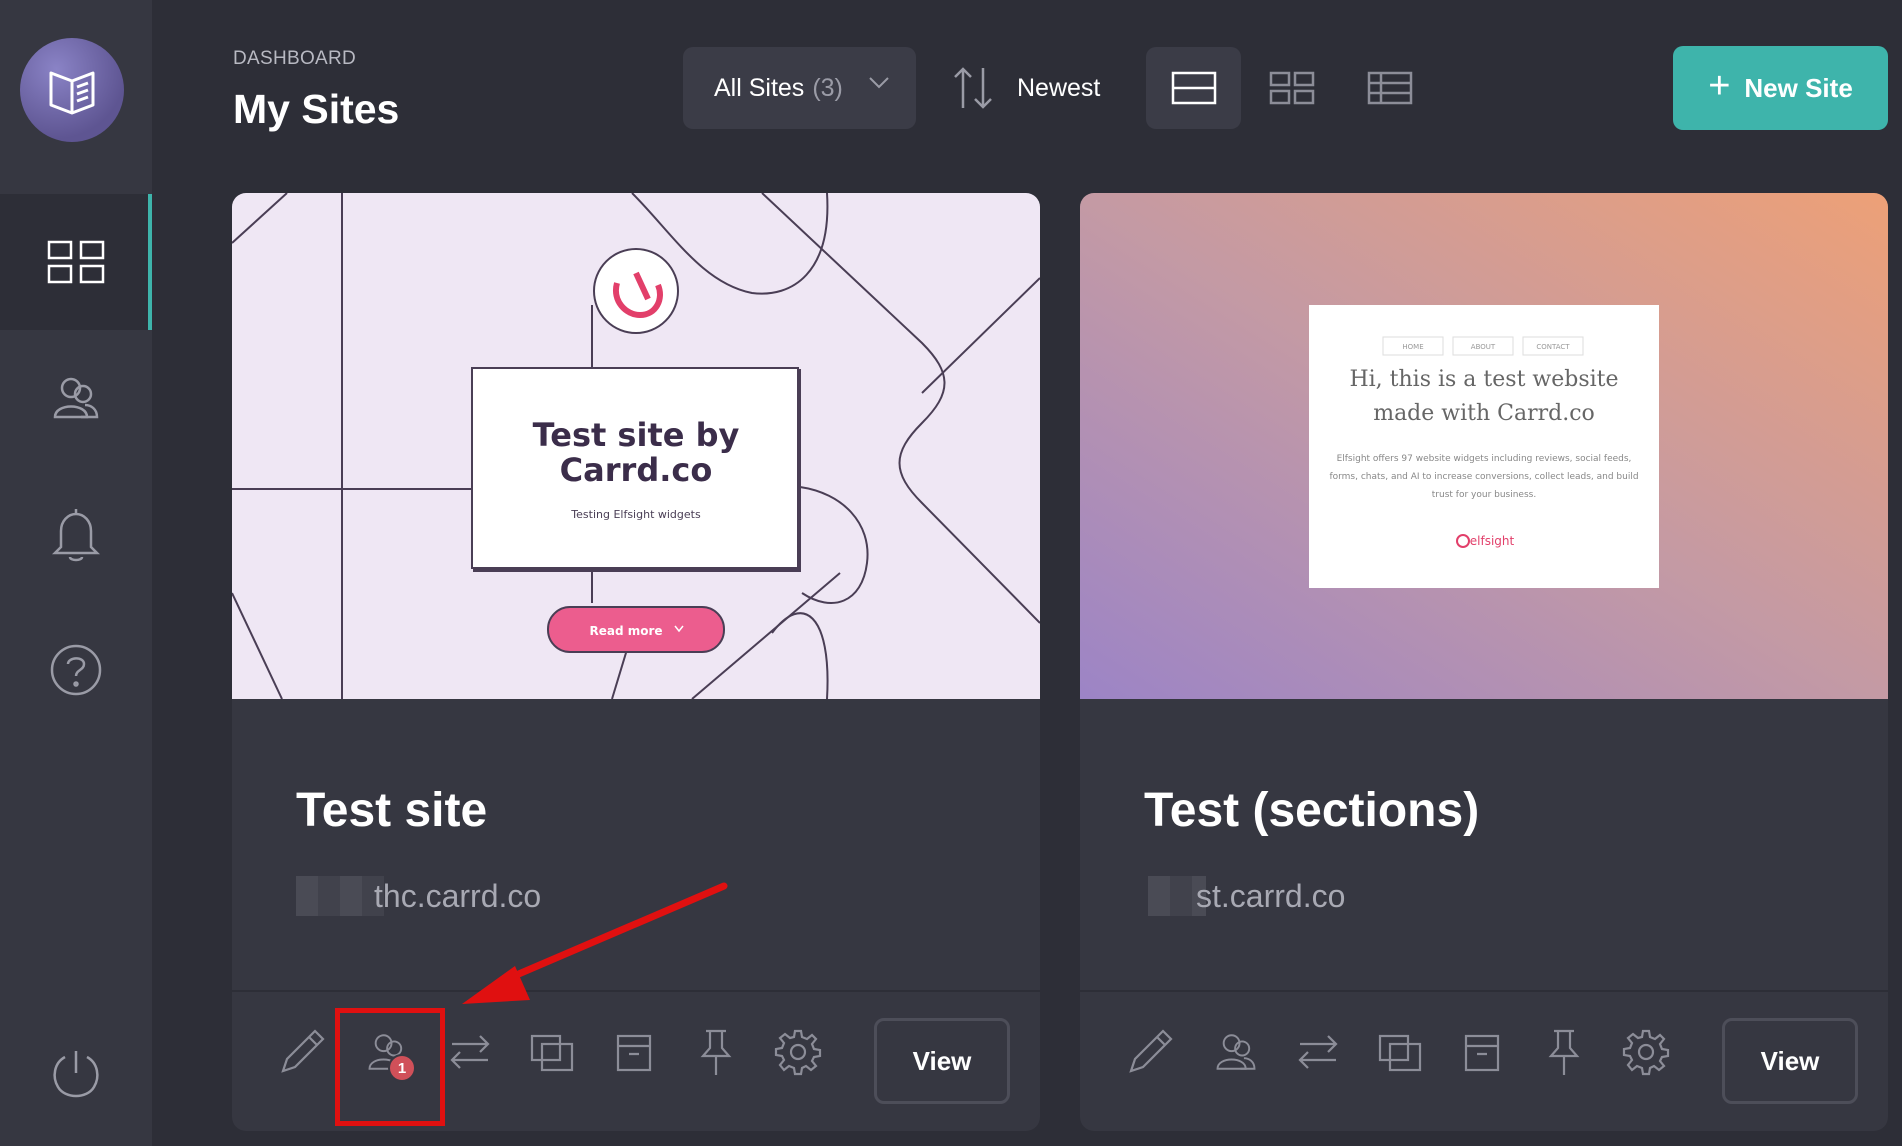  I want to click on site-url: thc.carrd.co, so click(418, 896).